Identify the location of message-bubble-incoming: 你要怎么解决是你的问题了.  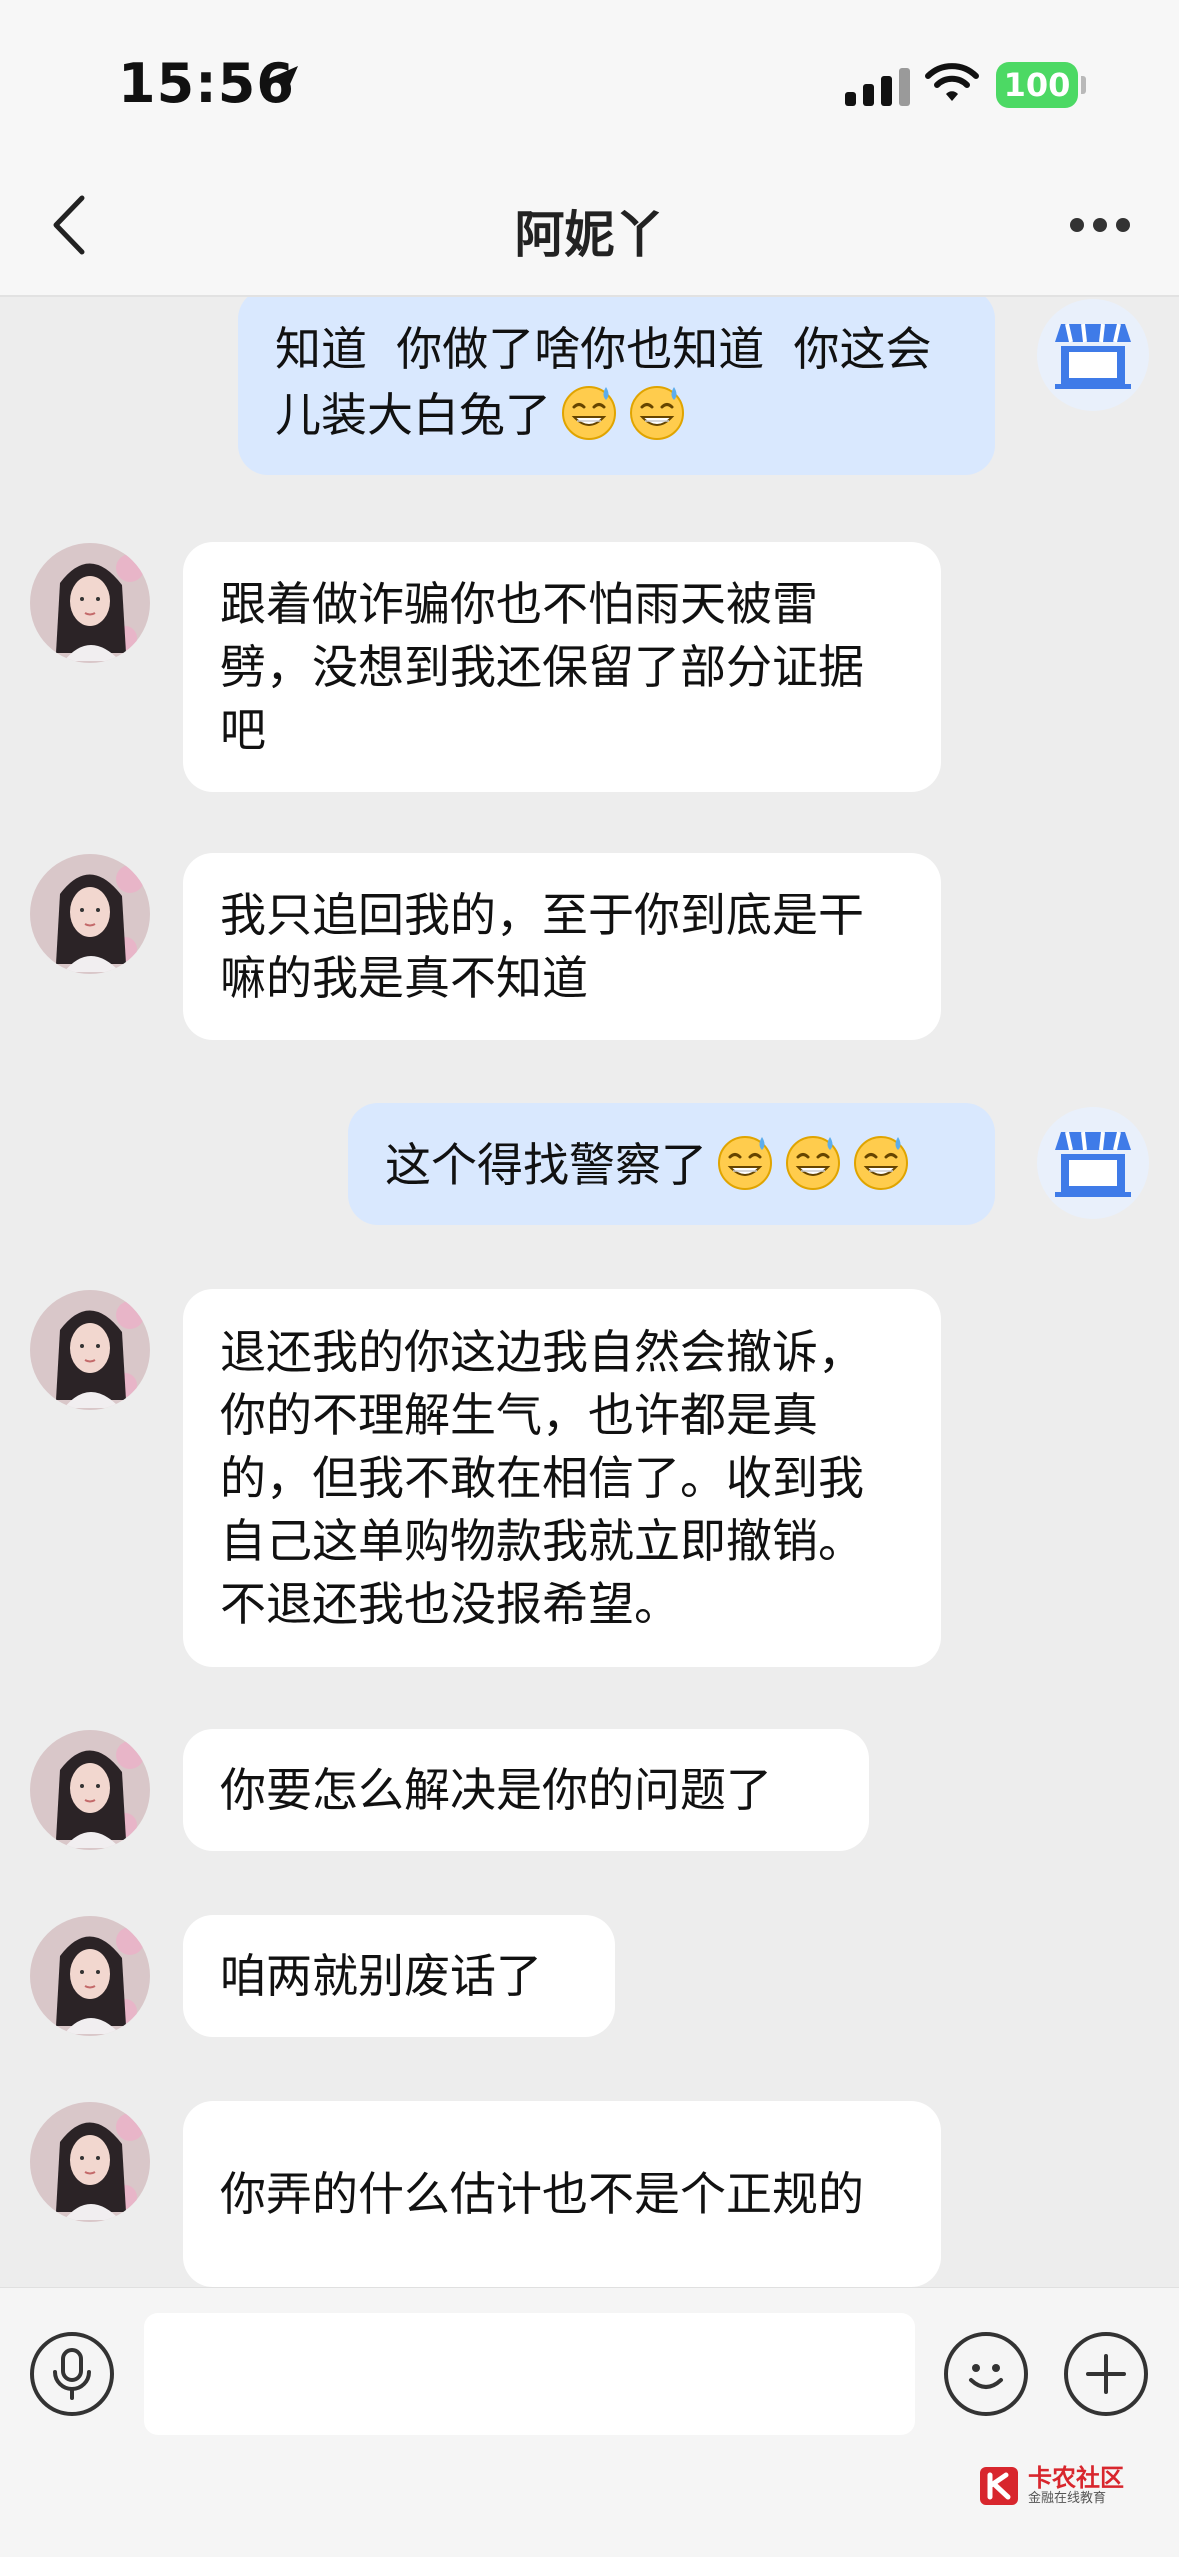
(526, 1790).